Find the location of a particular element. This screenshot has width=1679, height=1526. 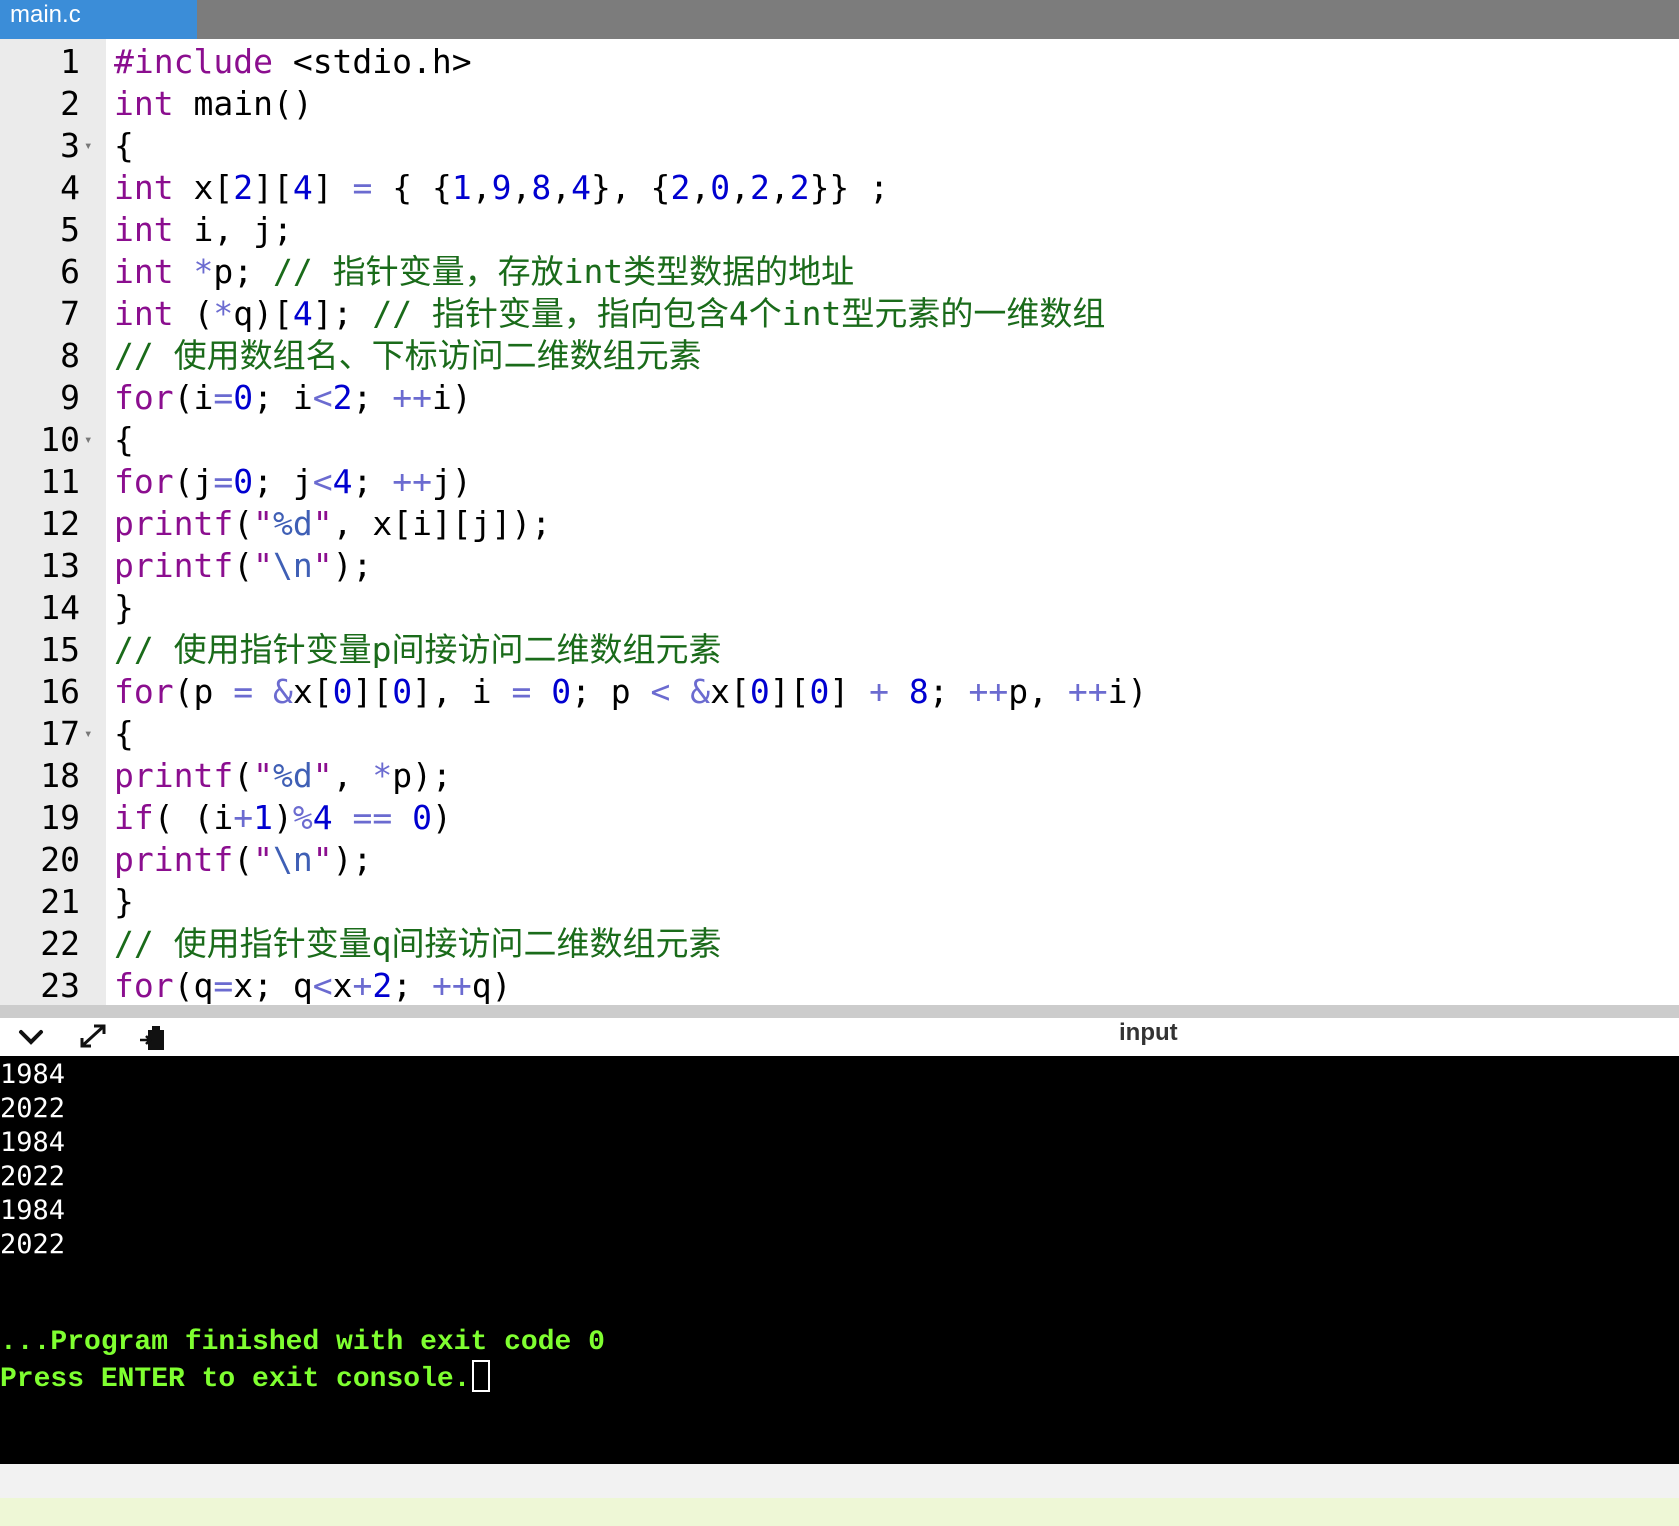

code-line: 2 int main() is located at coordinates (839, 104).